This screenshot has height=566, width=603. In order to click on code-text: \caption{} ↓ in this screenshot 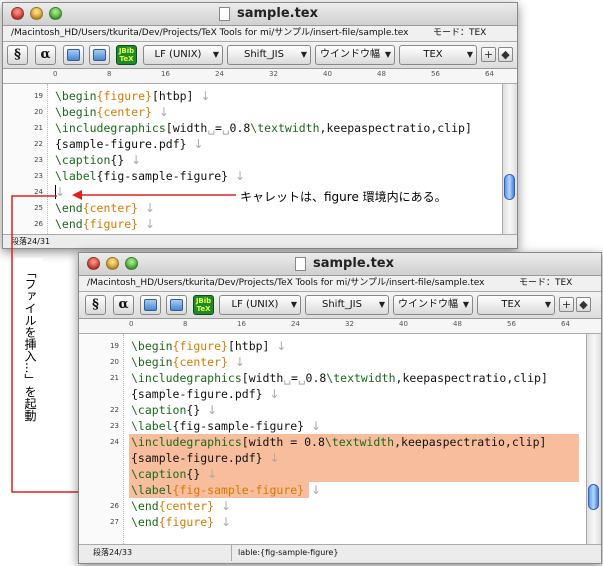, I will do `click(174, 410)`.